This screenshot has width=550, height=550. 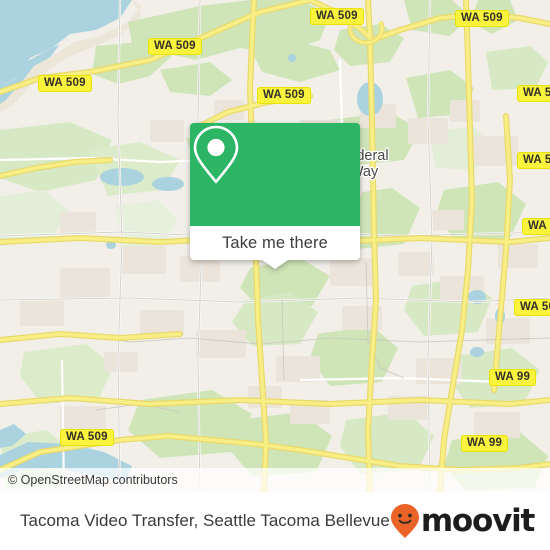 What do you see at coordinates (478, 520) in the screenshot?
I see `moovit-wordmark: moovit` at bounding box center [478, 520].